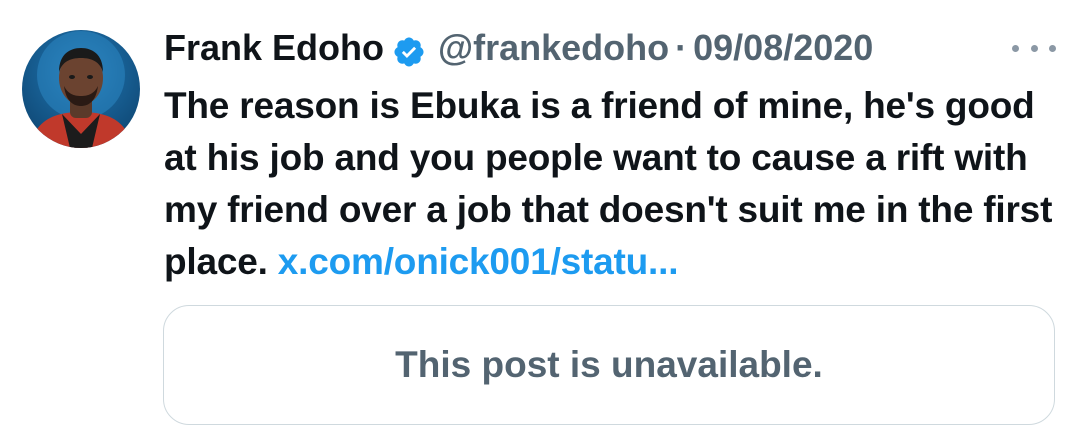  I want to click on avatar, so click(81, 89).